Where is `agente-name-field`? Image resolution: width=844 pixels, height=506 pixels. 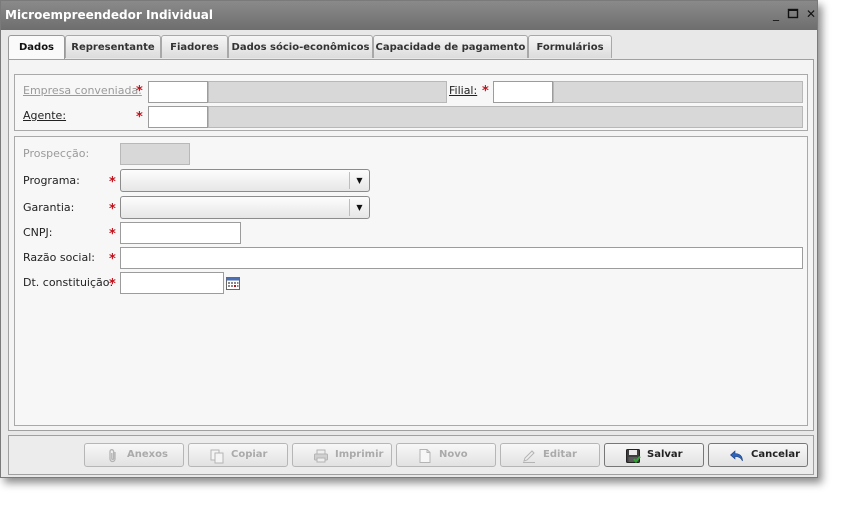
agente-name-field is located at coordinates (505, 117).